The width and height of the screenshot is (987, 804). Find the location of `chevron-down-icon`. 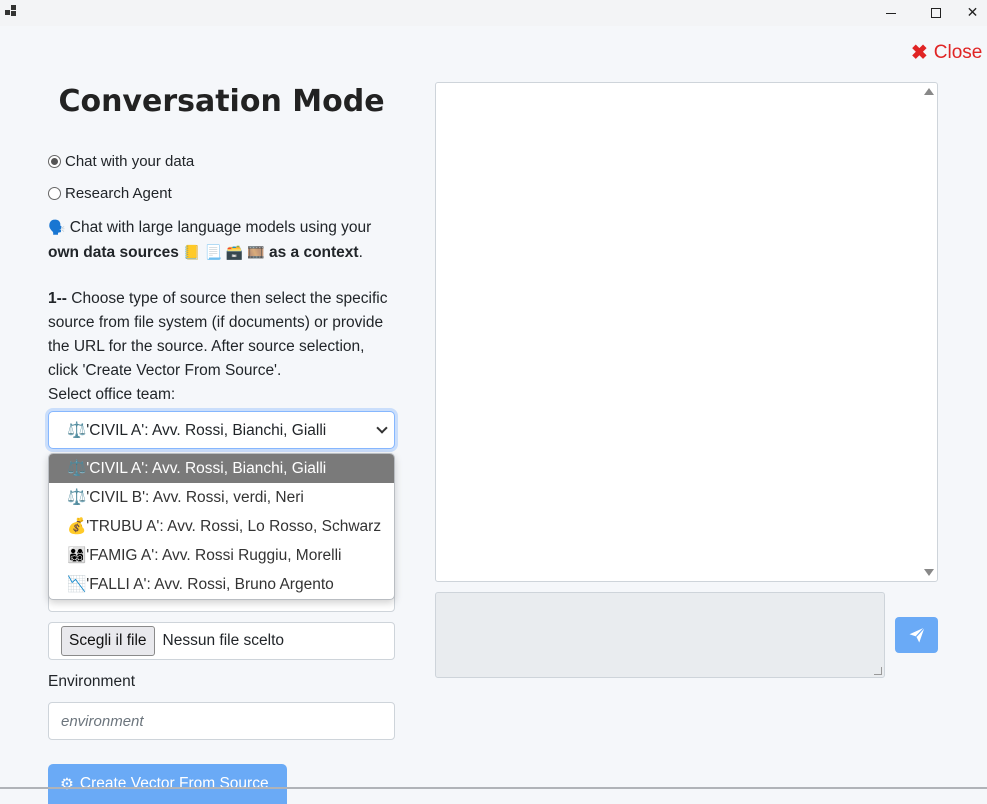

chevron-down-icon is located at coordinates (382, 428).